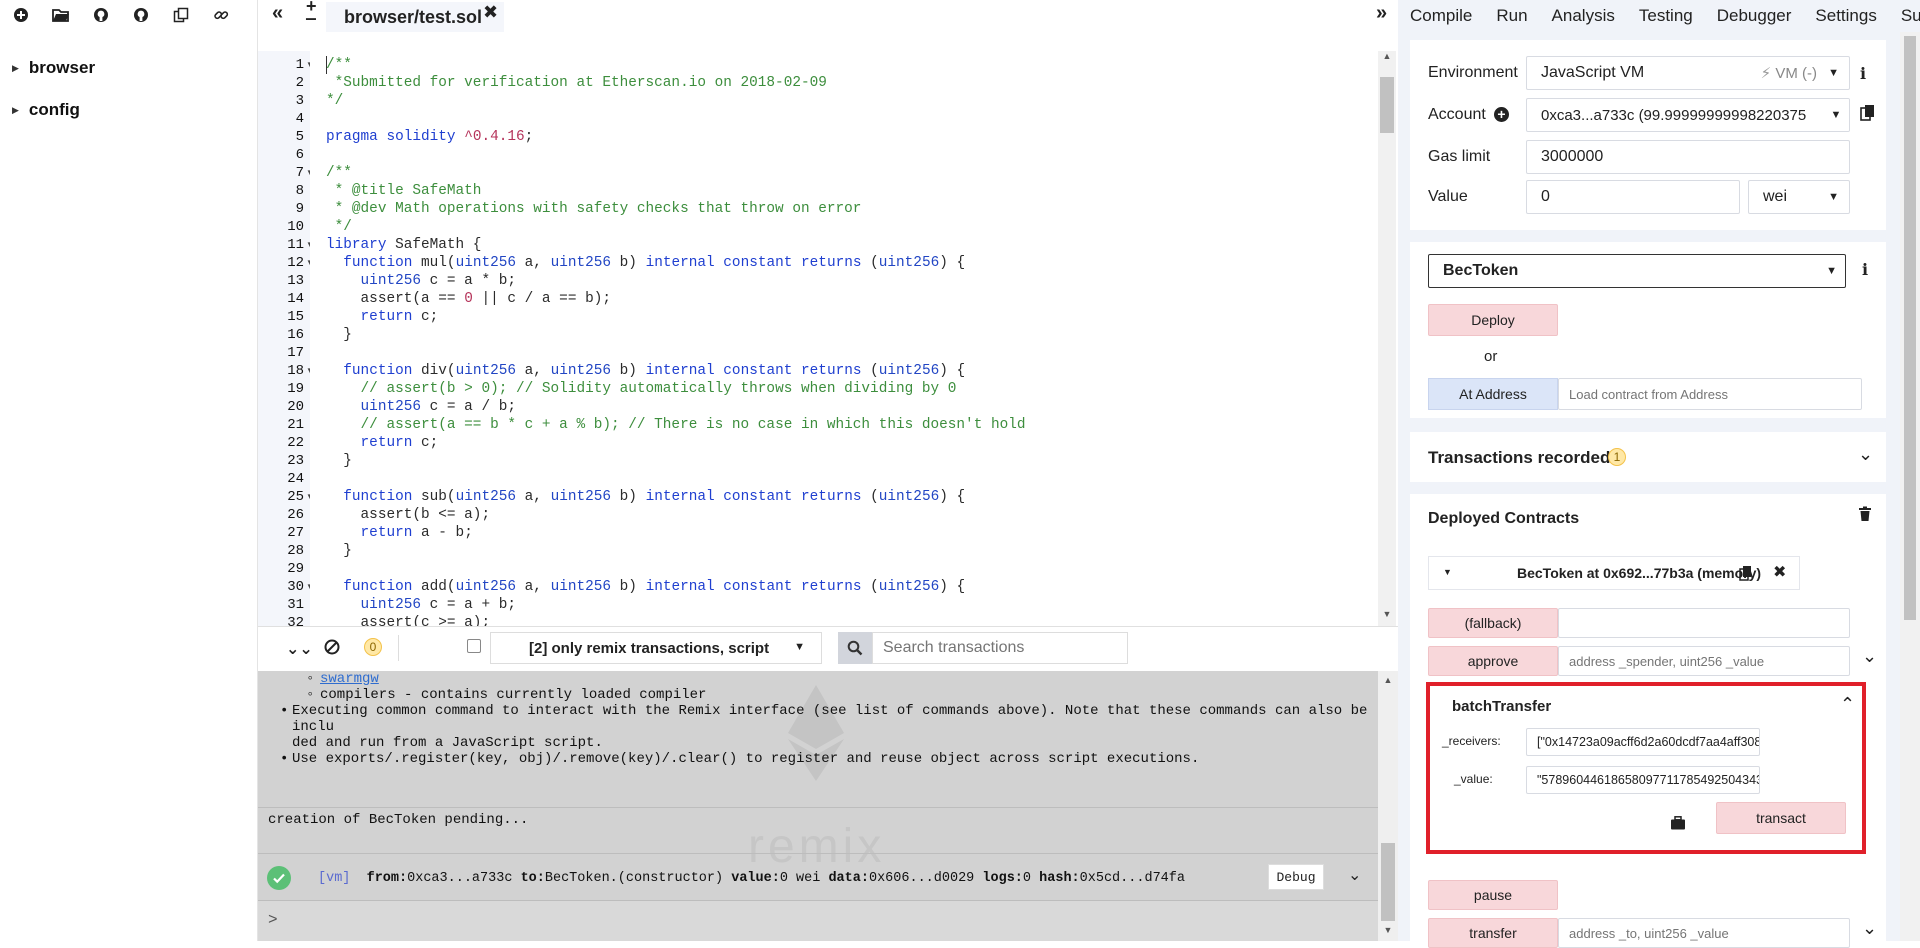  I want to click on connect-localhost-icon, so click(221, 15).